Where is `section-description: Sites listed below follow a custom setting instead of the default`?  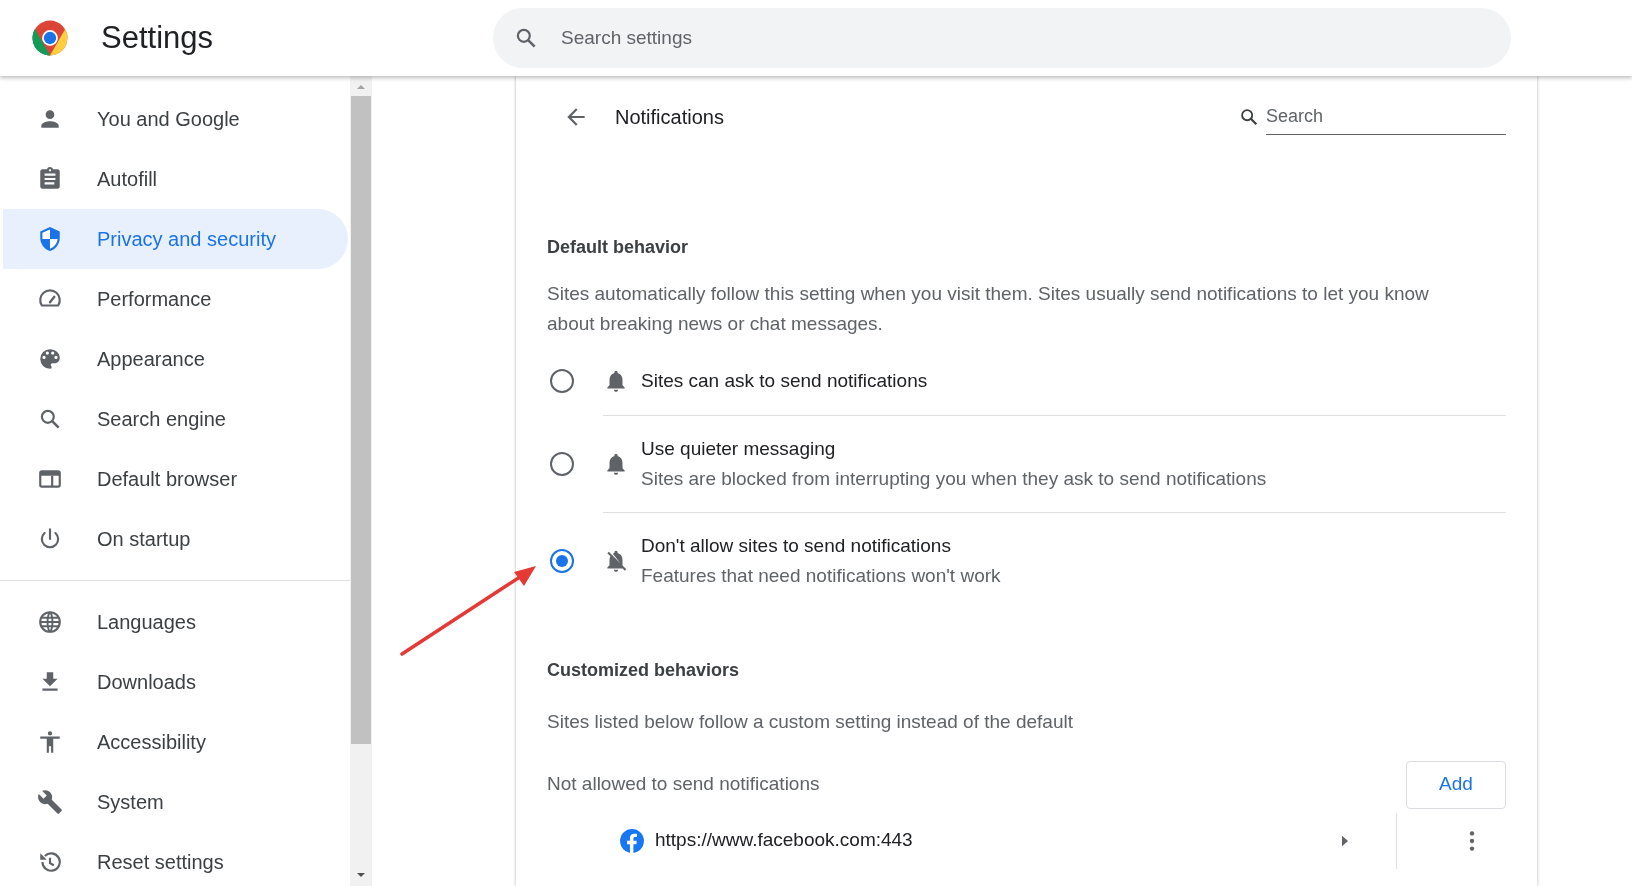
section-description: Sites listed below follow a custom setting instead of the default is located at coordinates (810, 722).